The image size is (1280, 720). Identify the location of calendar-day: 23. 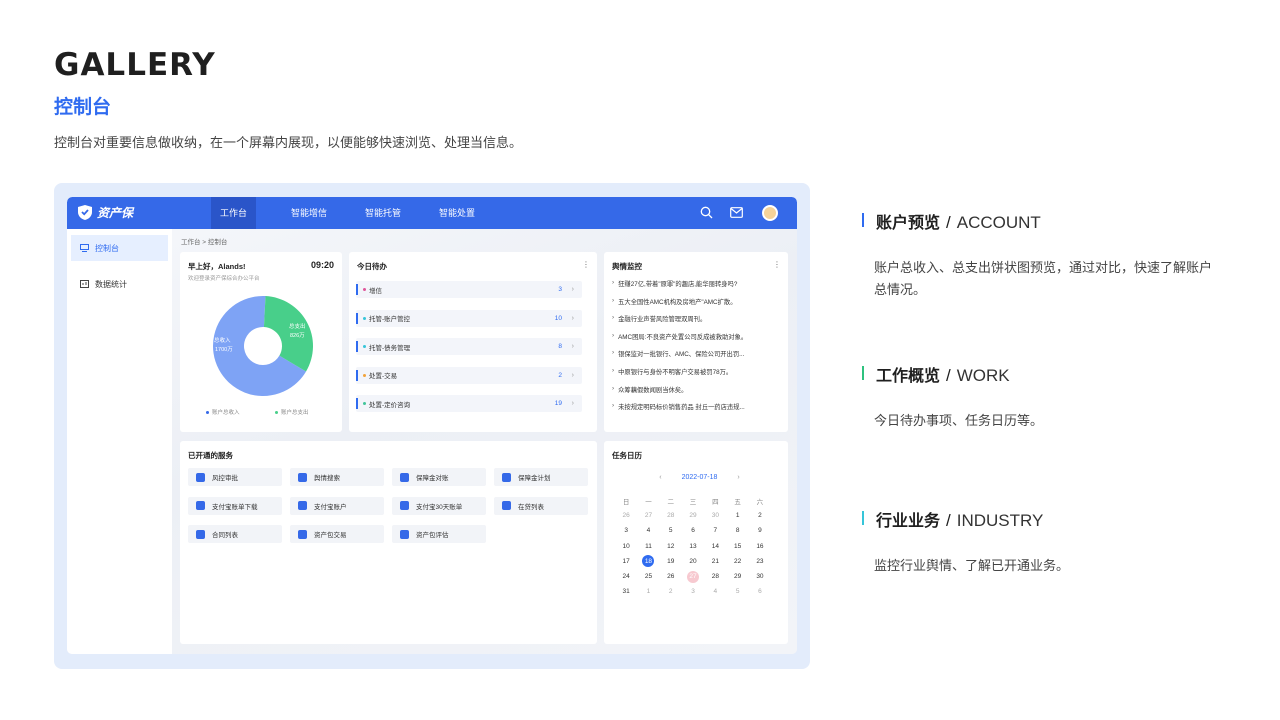
(760, 561).